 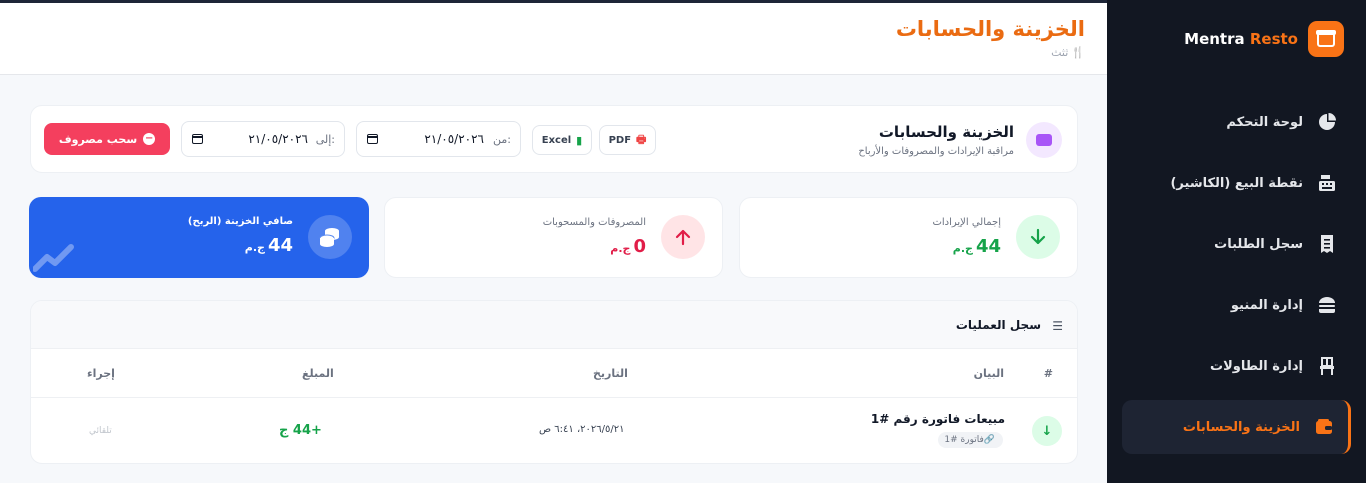 What do you see at coordinates (582, 429) in the screenshot?
I see `row-date: ٢٠٢٦/٥/٢١، ٦:٤١ ص` at bounding box center [582, 429].